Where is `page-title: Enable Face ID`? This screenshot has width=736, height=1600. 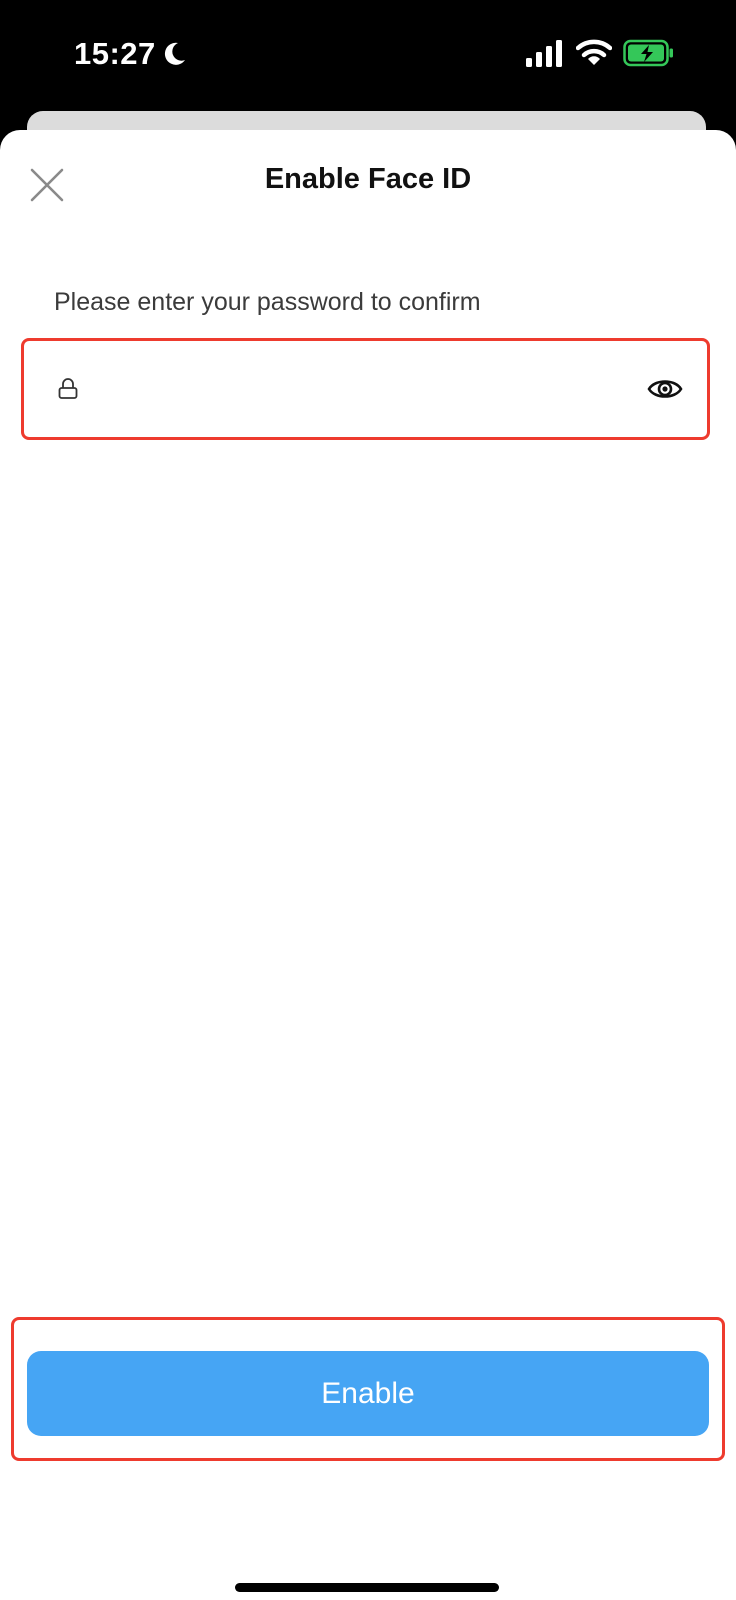 page-title: Enable Face ID is located at coordinates (368, 179).